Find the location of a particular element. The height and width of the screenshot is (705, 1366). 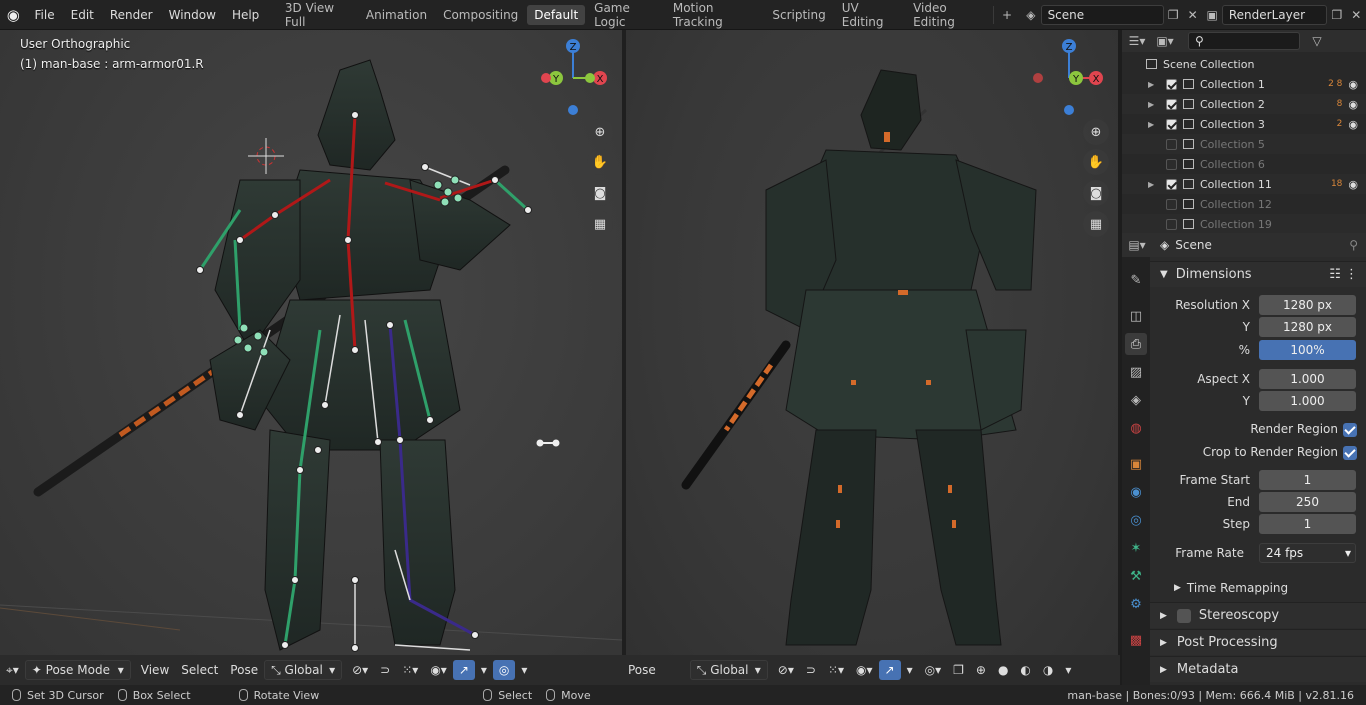

world-tab-icon: ◍ is located at coordinates (1136, 428).